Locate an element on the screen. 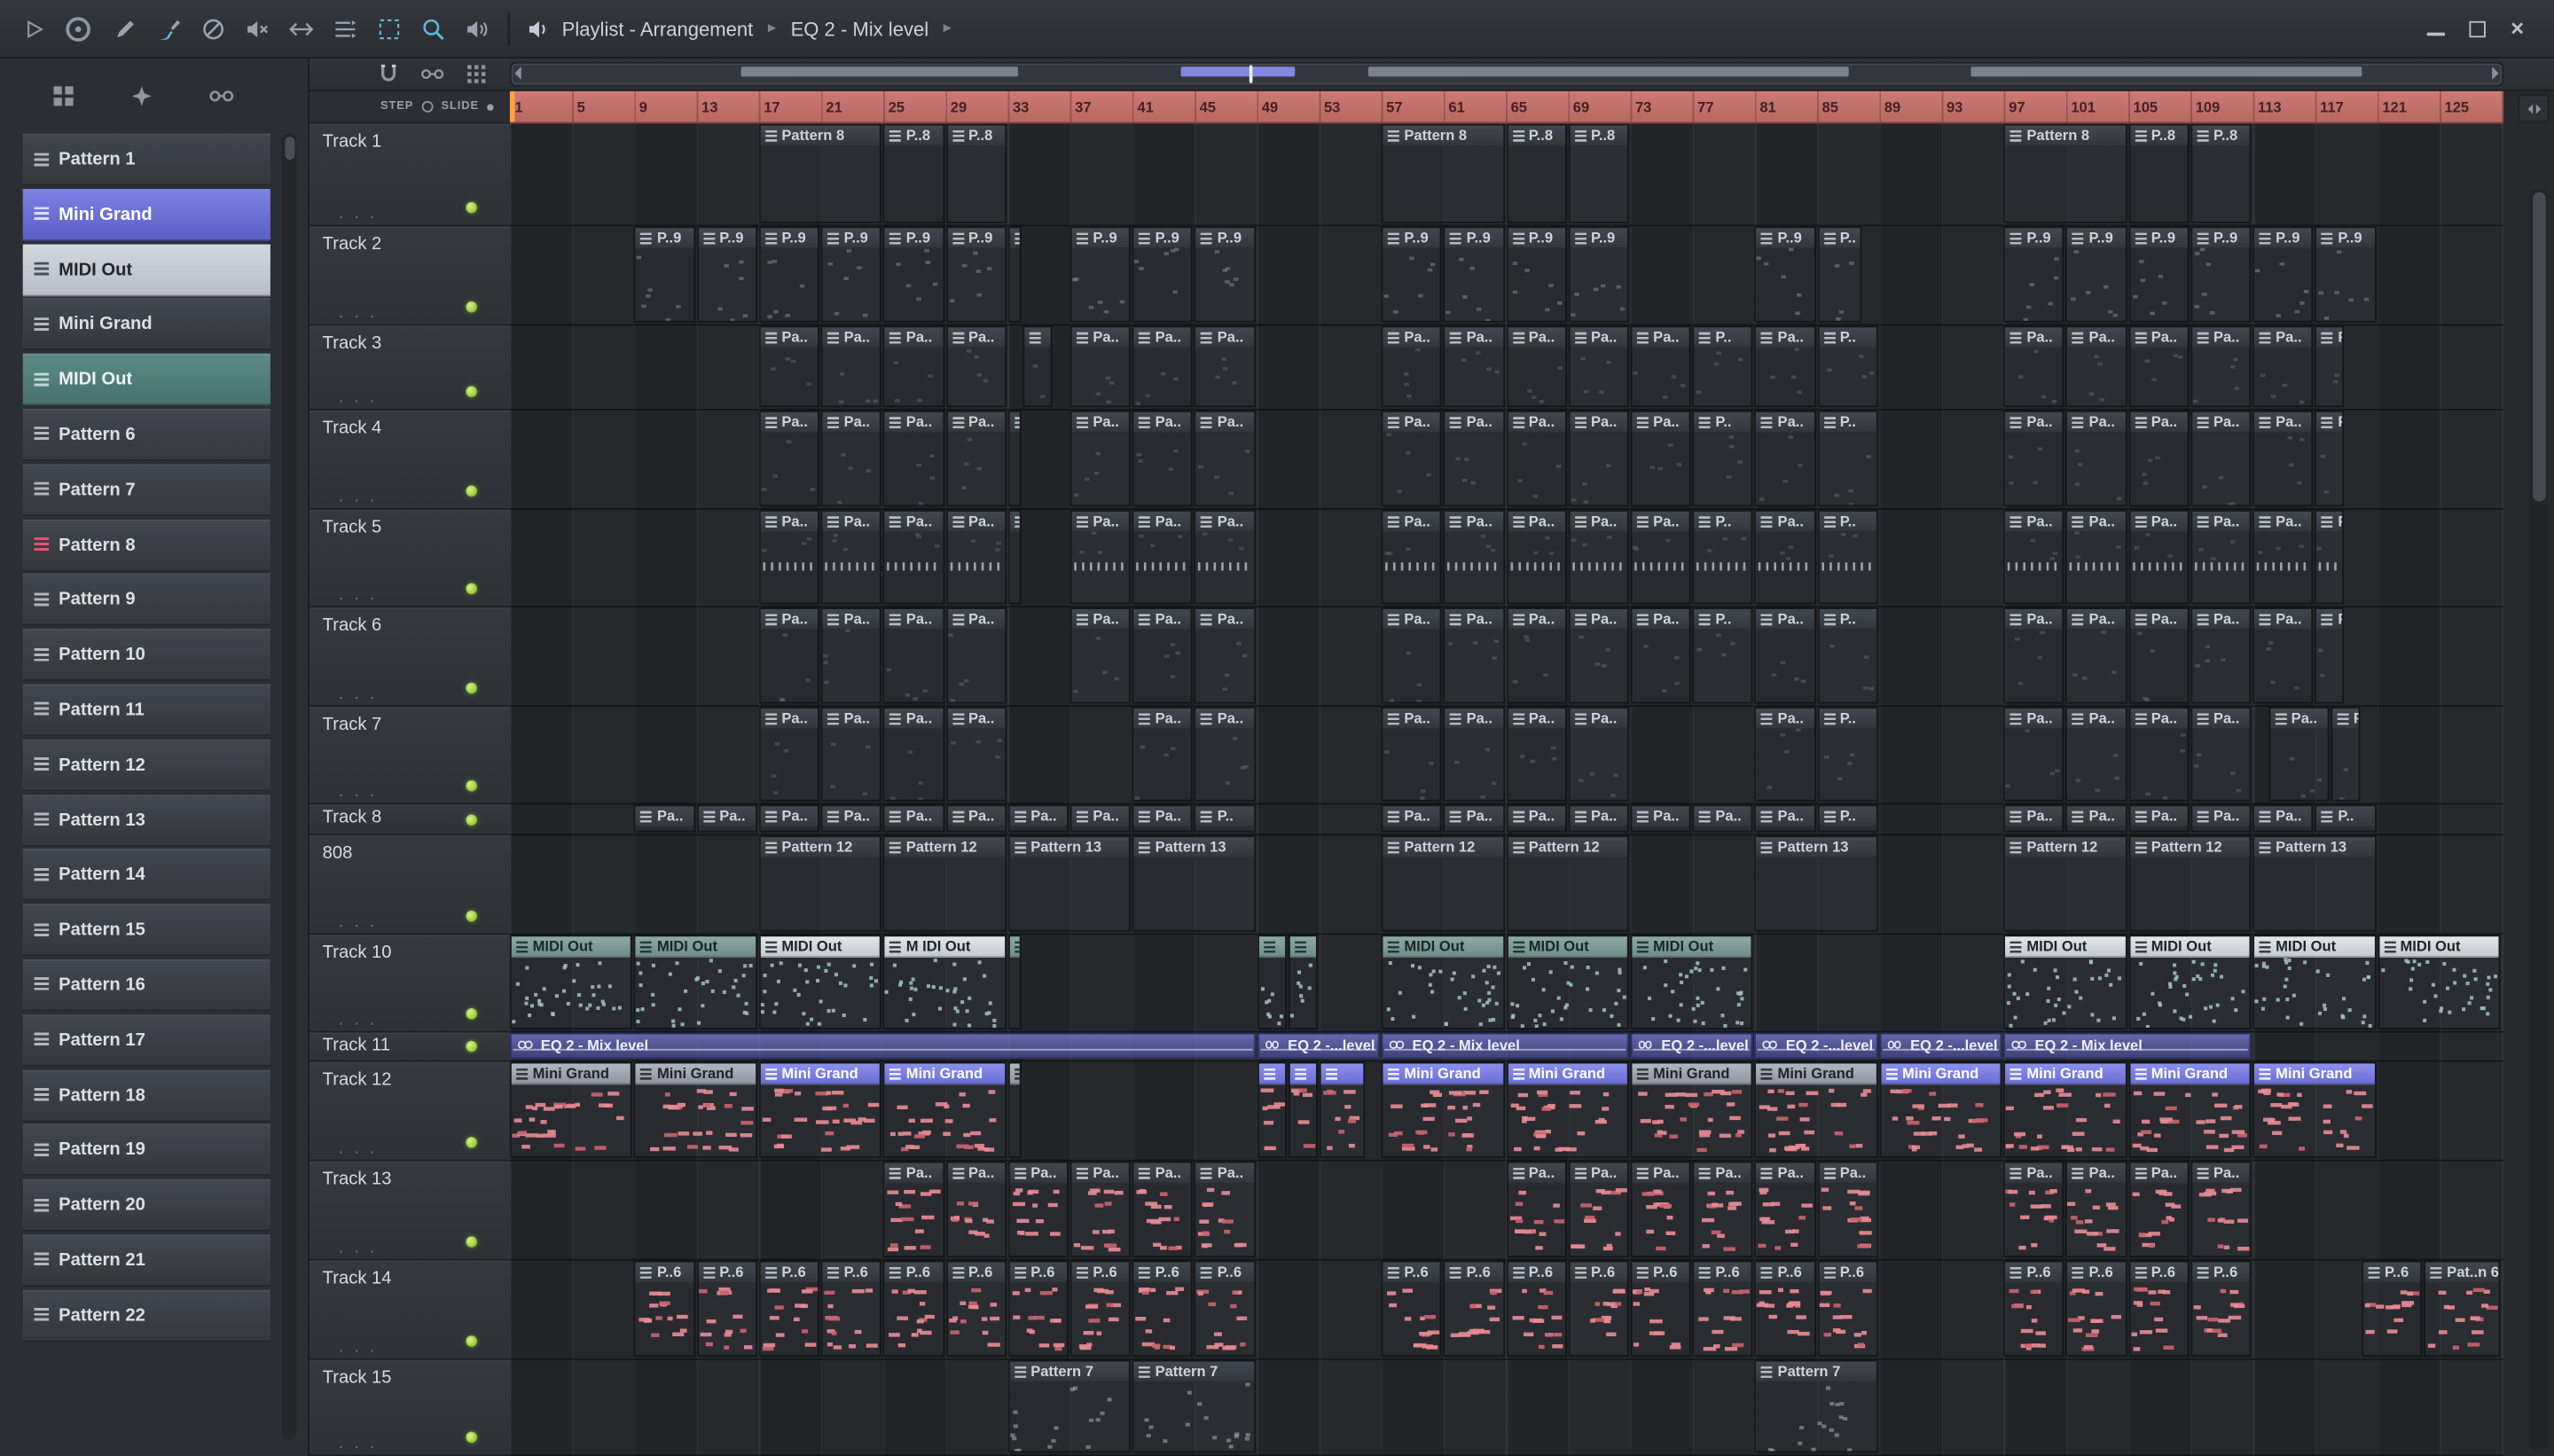 Image resolution: width=2554 pixels, height=1456 pixels. vertical-scrollbar is located at coordinates (2538, 819).